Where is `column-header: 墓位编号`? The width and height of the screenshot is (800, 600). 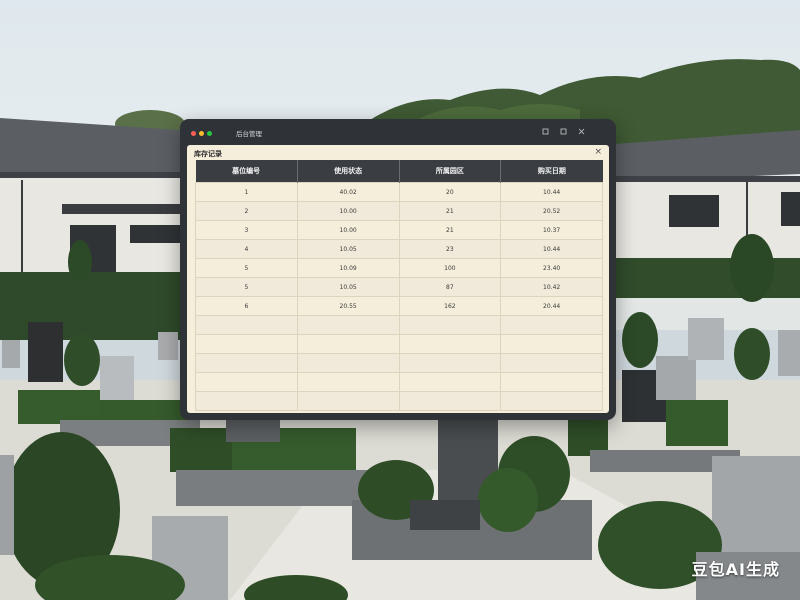 column-header: 墓位编号 is located at coordinates (246, 171).